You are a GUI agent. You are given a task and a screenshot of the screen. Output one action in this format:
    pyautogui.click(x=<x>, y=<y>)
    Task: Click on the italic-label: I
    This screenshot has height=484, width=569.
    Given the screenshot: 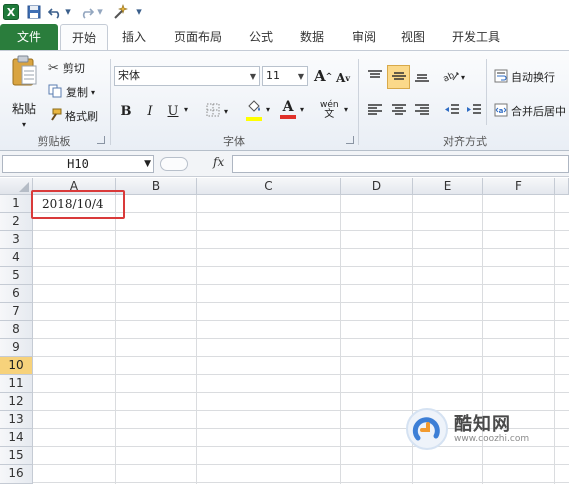 What is the action you would take?
    pyautogui.click(x=150, y=111)
    